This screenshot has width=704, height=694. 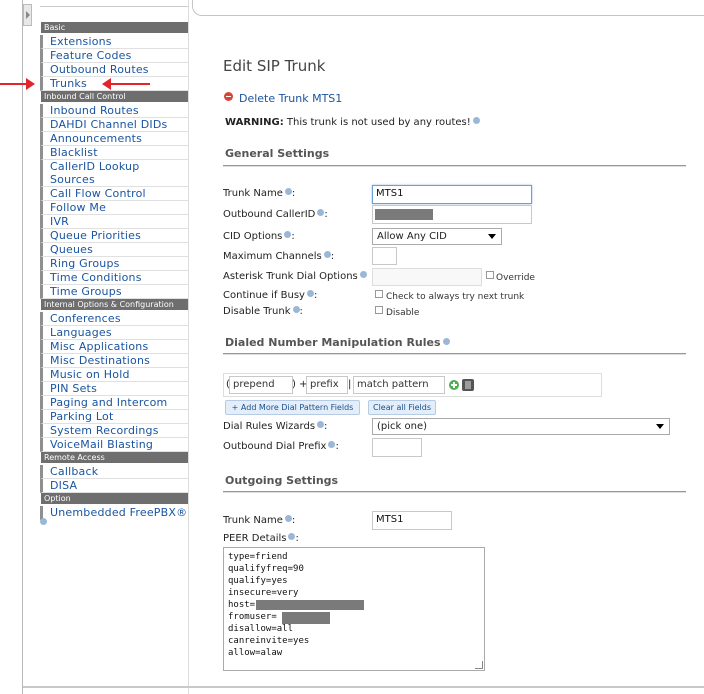 What do you see at coordinates (114, 403) in the screenshot?
I see `menu-paging-intercom: Paging and Intercom` at bounding box center [114, 403].